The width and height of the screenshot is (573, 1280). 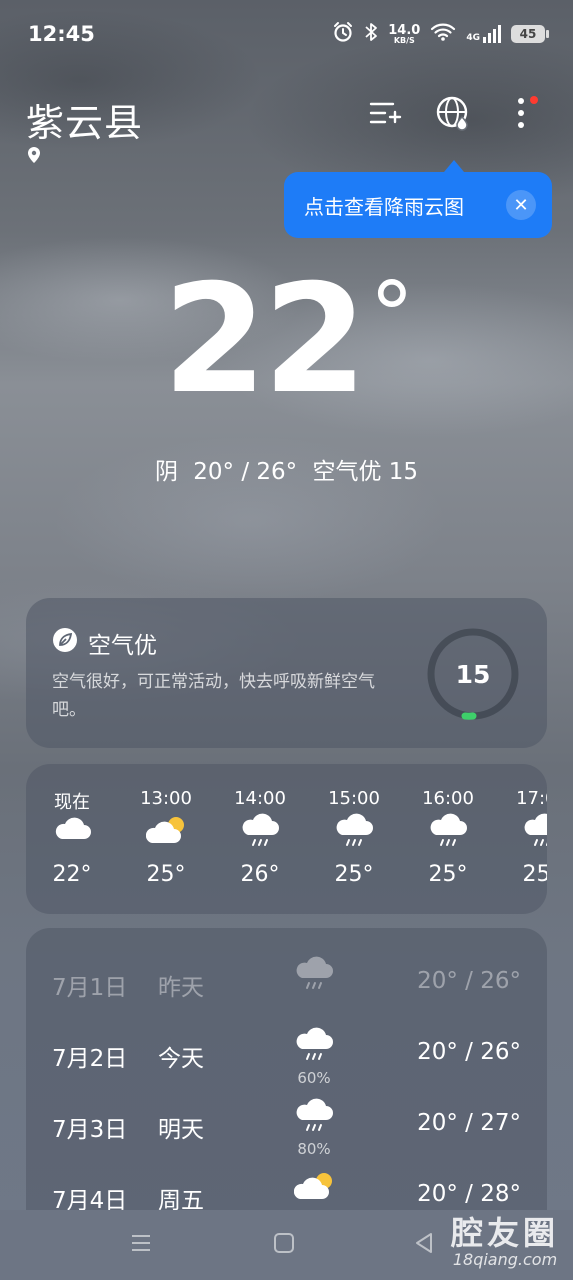 I want to click on notification-dot, so click(x=534, y=100).